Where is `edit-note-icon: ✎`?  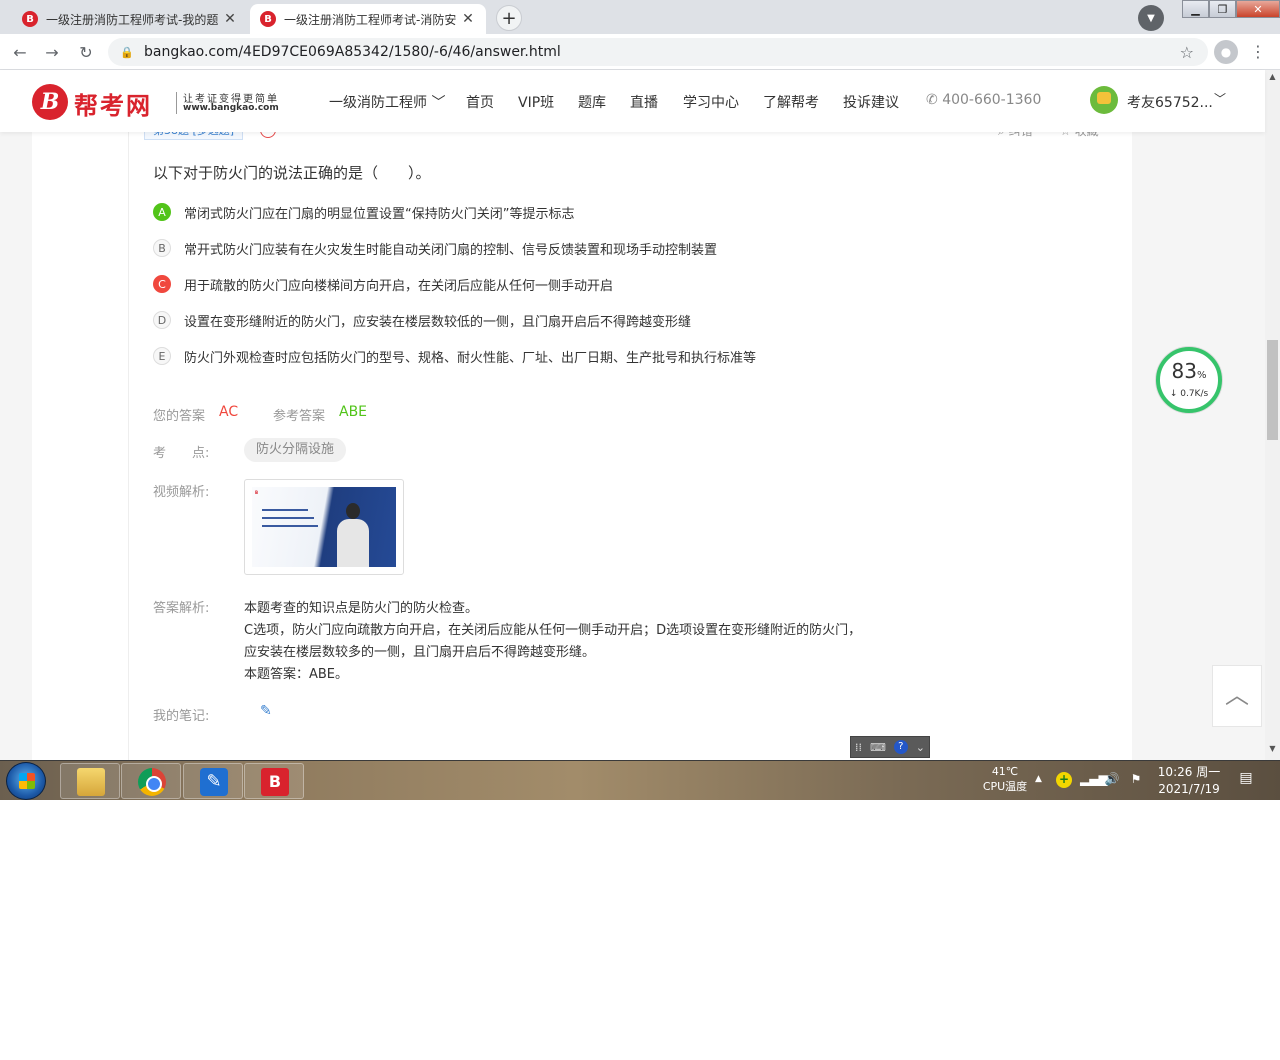 edit-note-icon: ✎ is located at coordinates (268, 711).